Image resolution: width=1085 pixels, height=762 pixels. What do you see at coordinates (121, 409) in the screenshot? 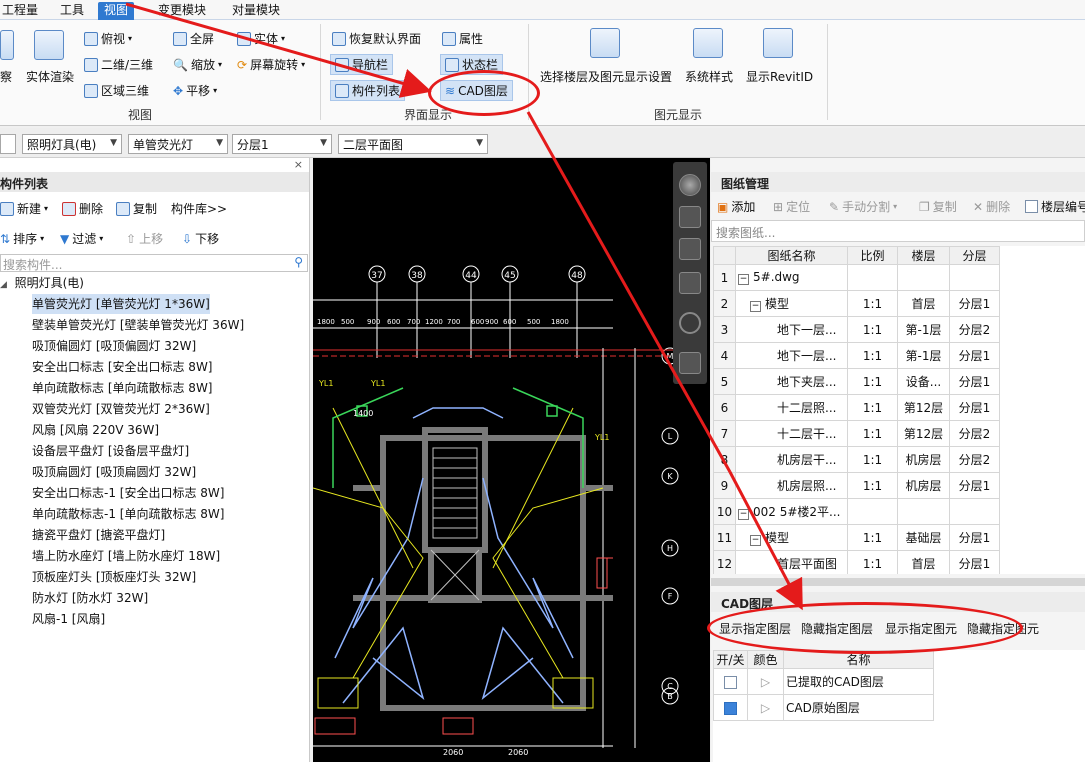
I see `tree-item: 双管荧光灯 [双管荧光灯 2*36W]` at bounding box center [121, 409].